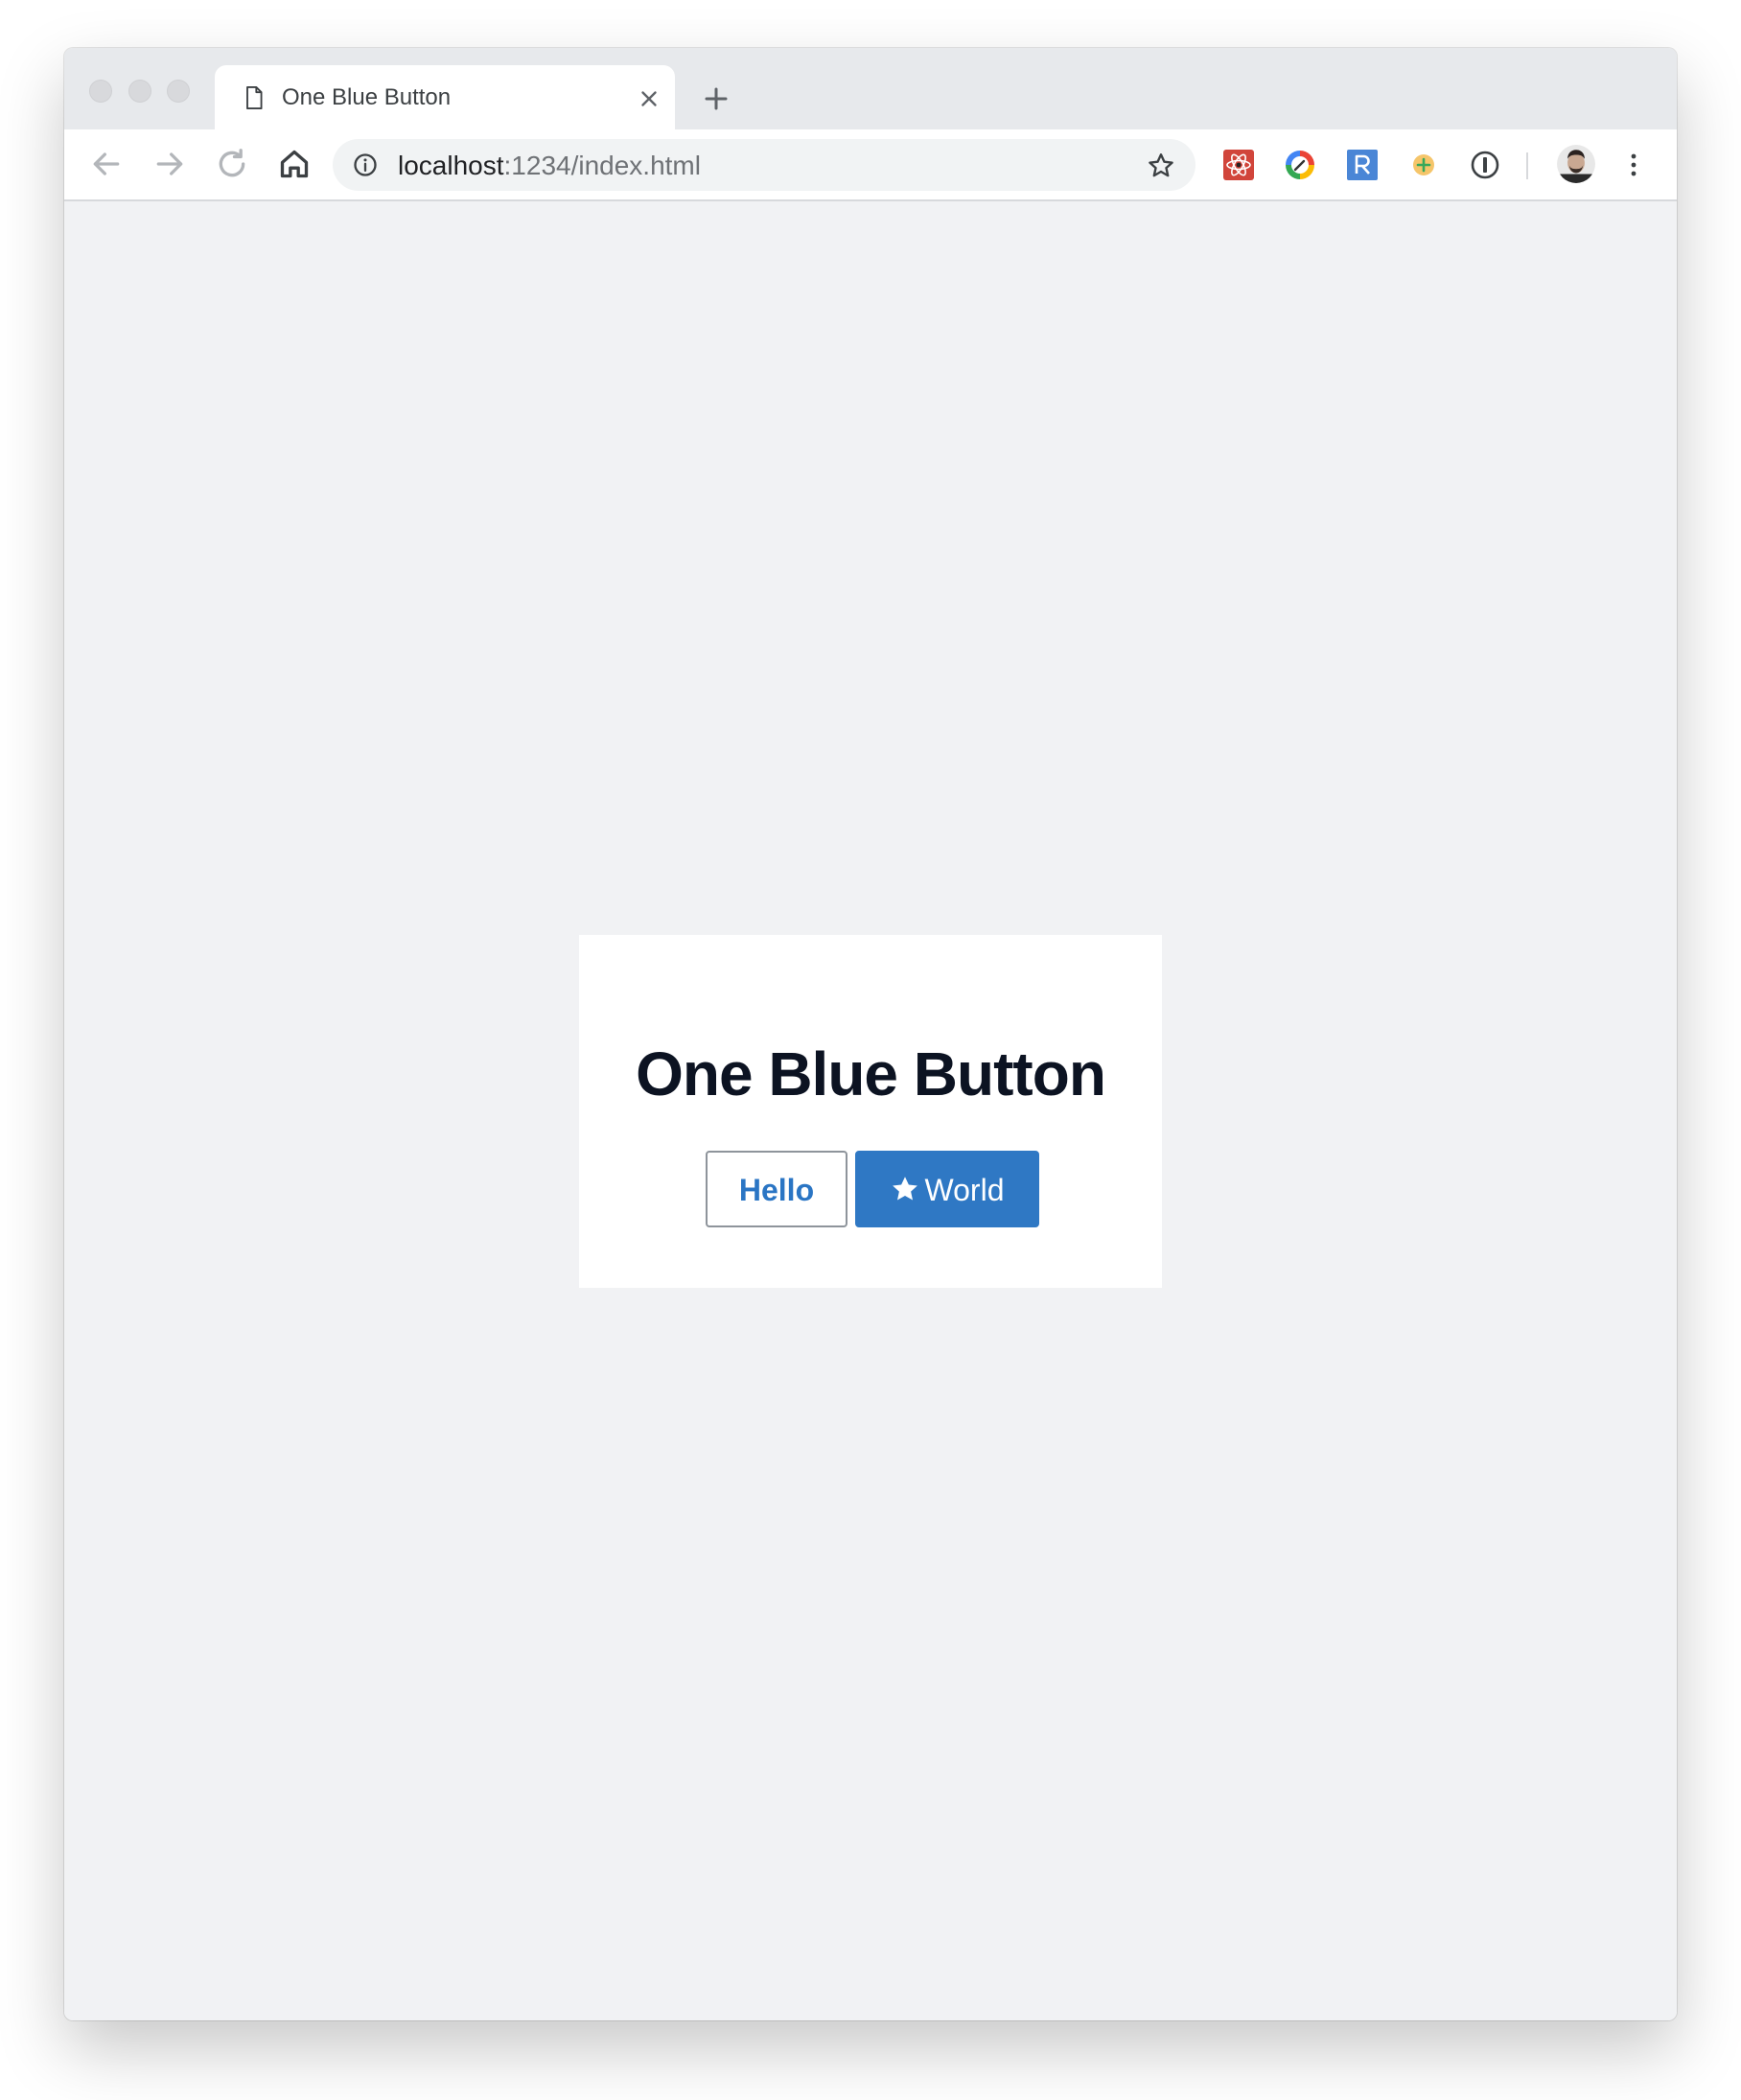 The image size is (1741, 2100). I want to click on hello-button-label: Hello, so click(776, 1190).